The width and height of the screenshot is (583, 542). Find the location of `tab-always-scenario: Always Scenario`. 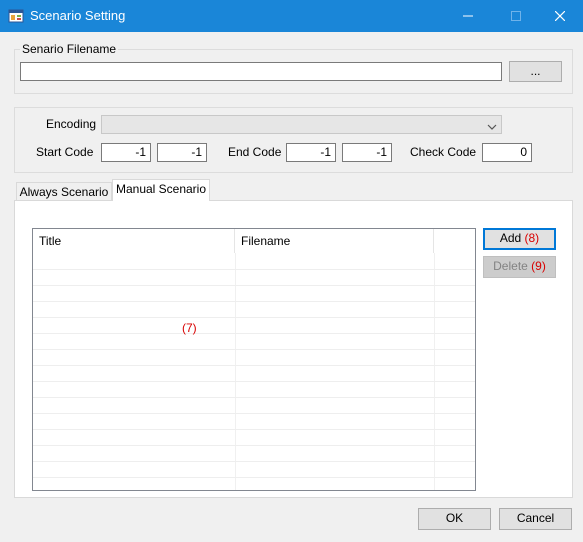

tab-always-scenario: Always Scenario is located at coordinates (64, 192).